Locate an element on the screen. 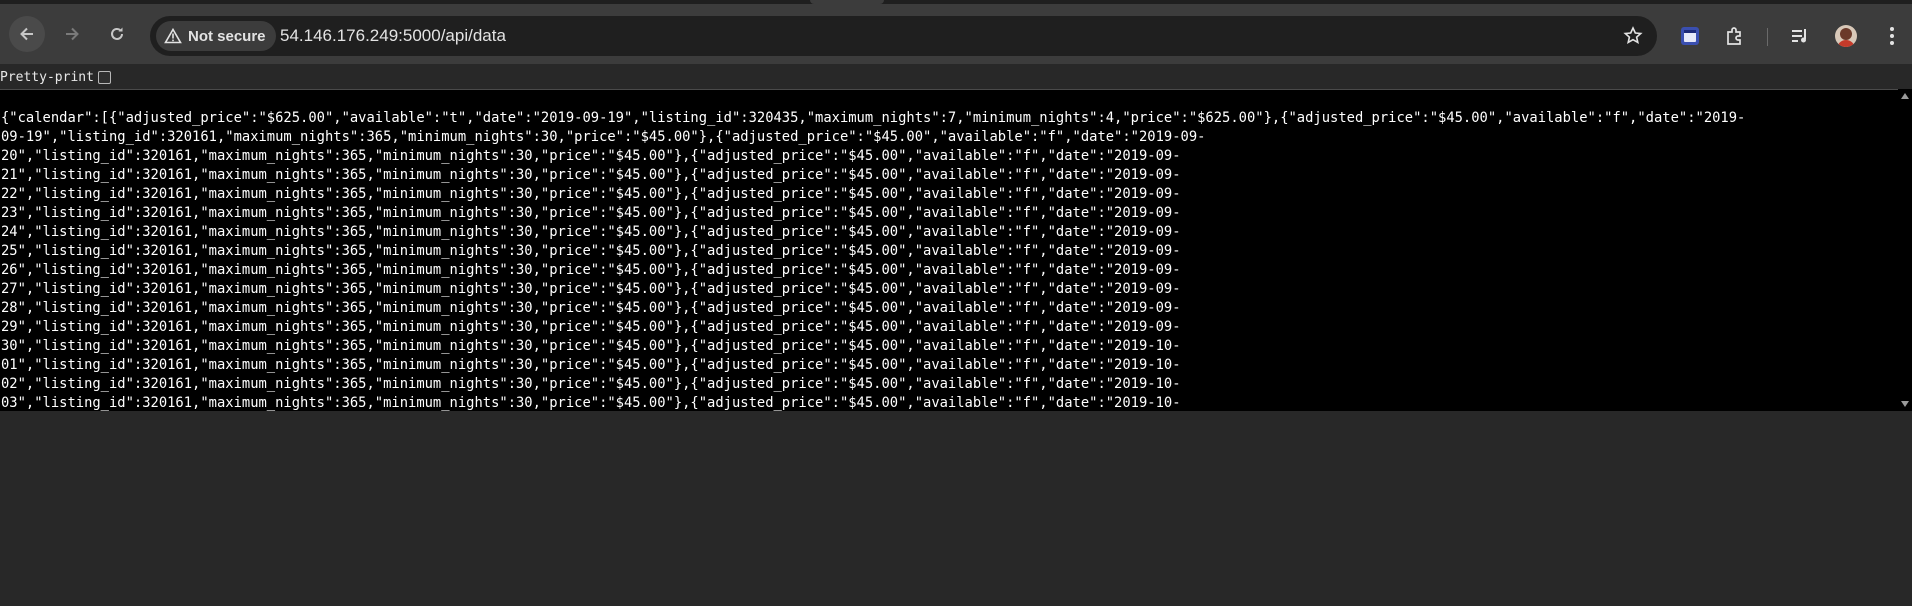 This screenshot has width=1912, height=606. back-button is located at coordinates (27, 34).